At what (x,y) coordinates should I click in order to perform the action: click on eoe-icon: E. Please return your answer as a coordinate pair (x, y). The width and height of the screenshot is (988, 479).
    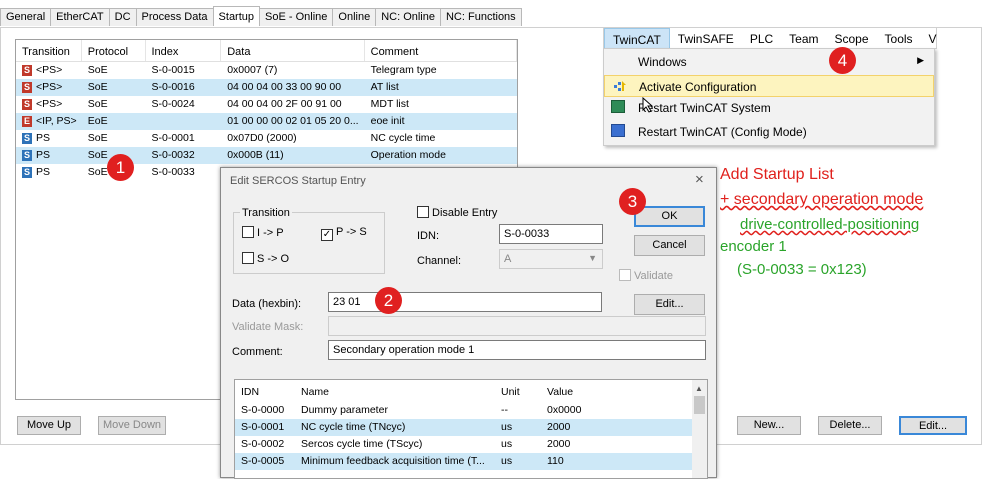
    Looking at the image, I should click on (27, 121).